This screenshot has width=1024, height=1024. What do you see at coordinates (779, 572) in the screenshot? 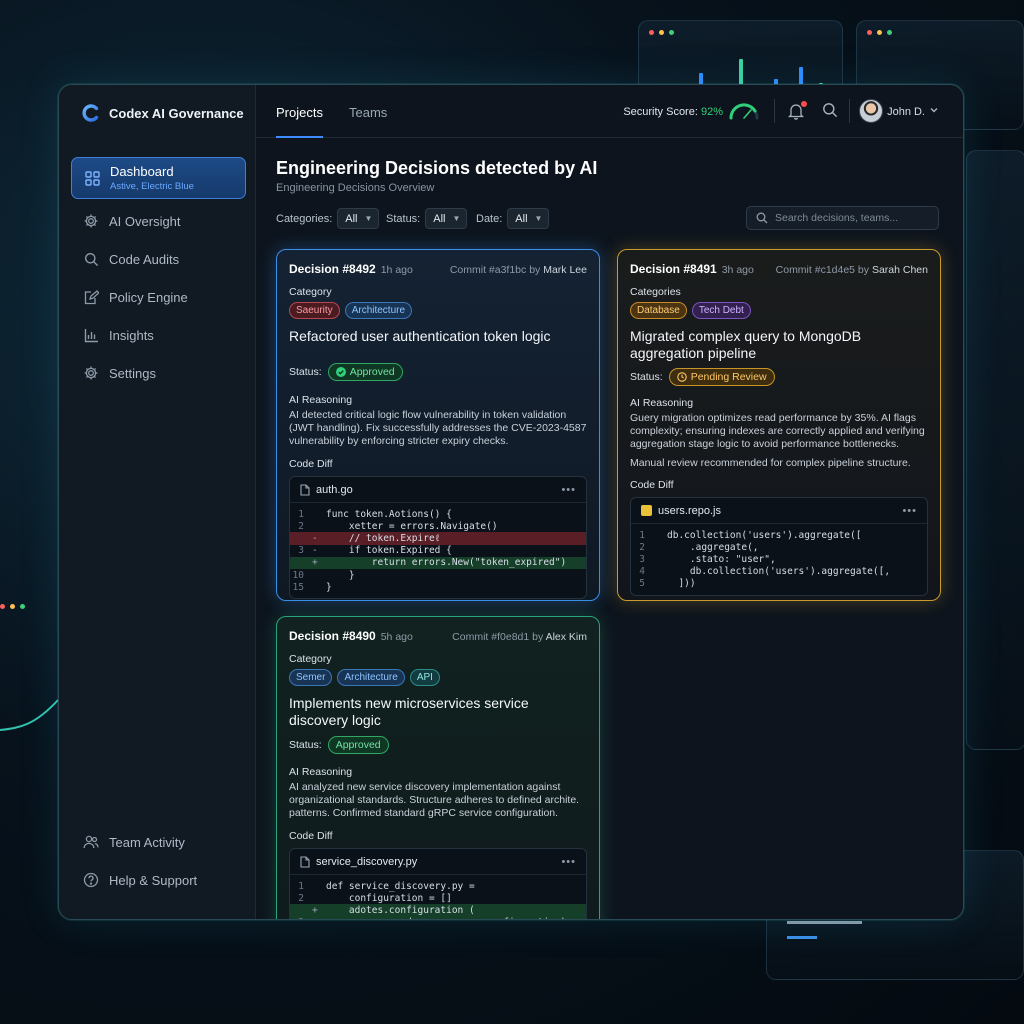
I see `code-text: db.collection('users').aggregate([,` at bounding box center [779, 572].